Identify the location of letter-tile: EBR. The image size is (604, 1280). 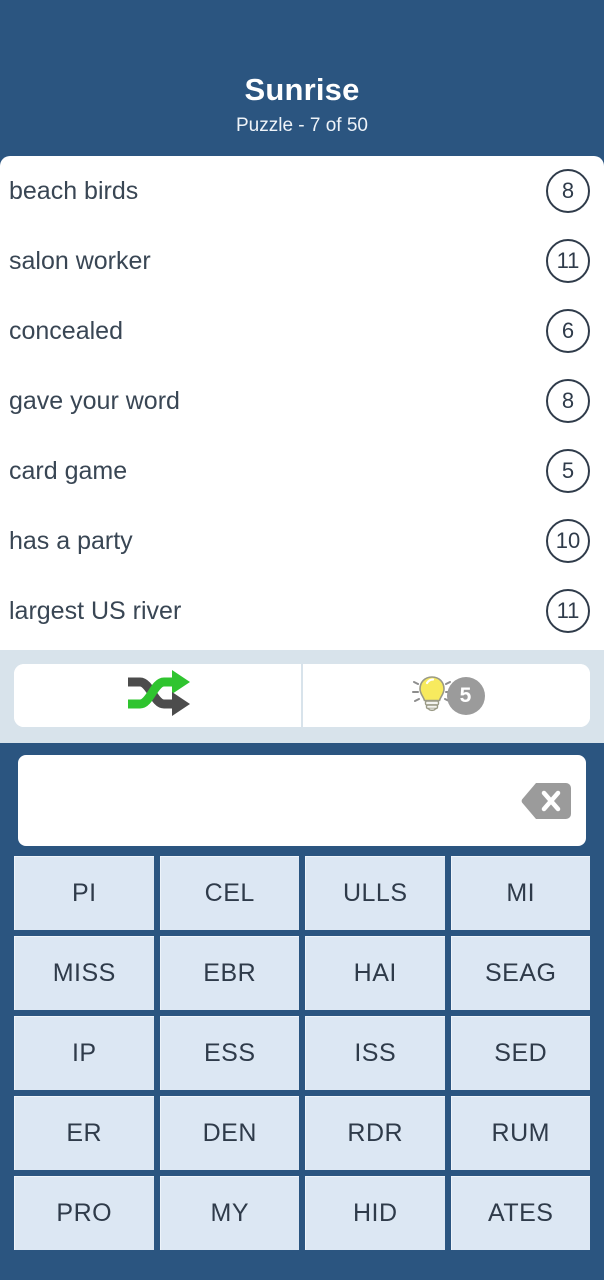
(229, 973).